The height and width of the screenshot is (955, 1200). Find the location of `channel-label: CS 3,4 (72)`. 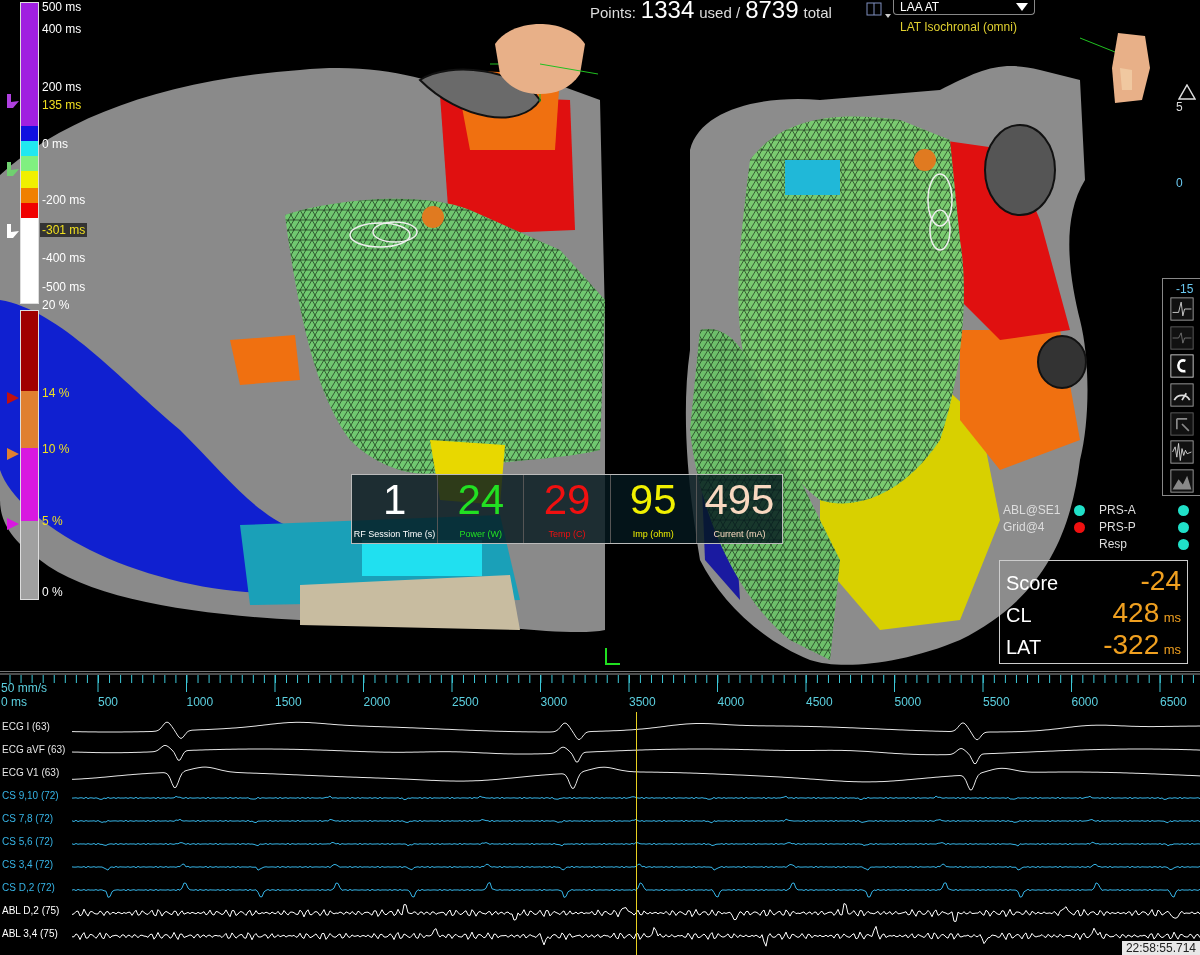

channel-label: CS 3,4 (72) is located at coordinates (28, 864).